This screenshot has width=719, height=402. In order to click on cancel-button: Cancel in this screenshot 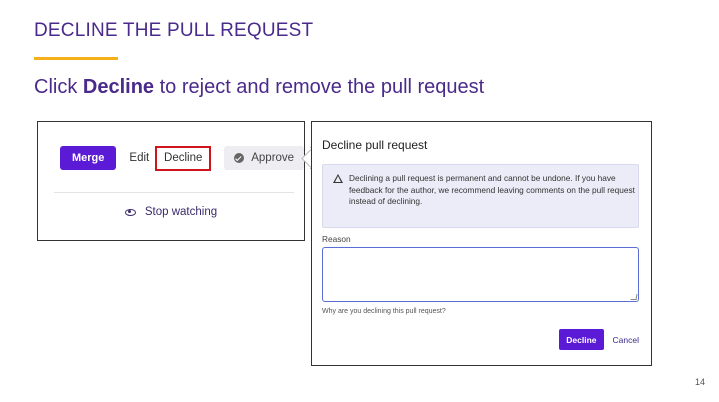, I will do `click(626, 340)`.